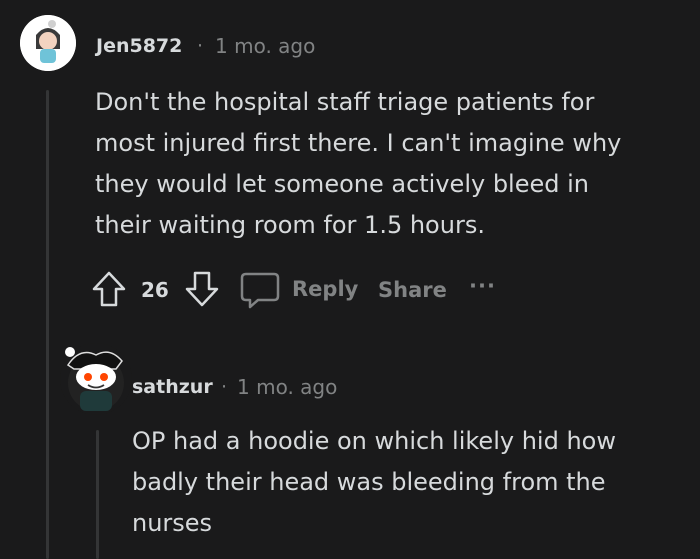 The height and width of the screenshot is (559, 700). I want to click on reply-button: Reply, so click(299, 289).